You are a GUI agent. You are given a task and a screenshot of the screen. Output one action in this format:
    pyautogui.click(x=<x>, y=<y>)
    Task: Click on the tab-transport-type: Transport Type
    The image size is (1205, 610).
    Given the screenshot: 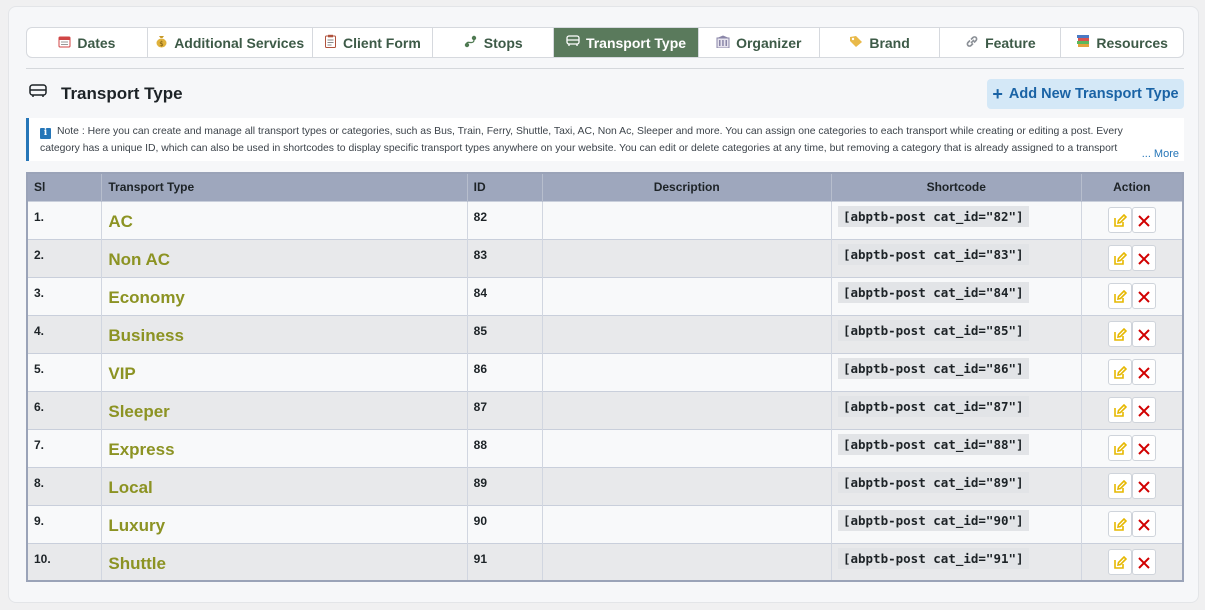 What is the action you would take?
    pyautogui.click(x=626, y=42)
    